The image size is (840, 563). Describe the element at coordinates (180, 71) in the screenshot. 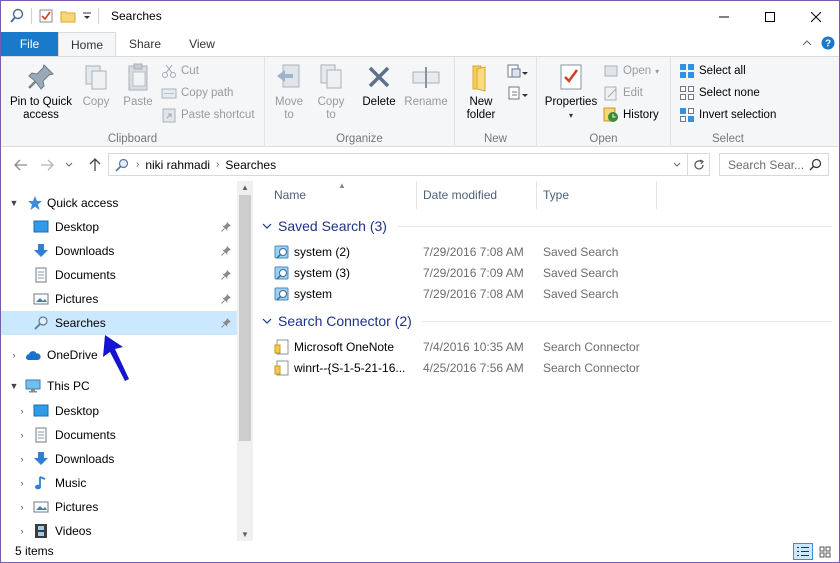

I see `cut-button: Cut` at that location.